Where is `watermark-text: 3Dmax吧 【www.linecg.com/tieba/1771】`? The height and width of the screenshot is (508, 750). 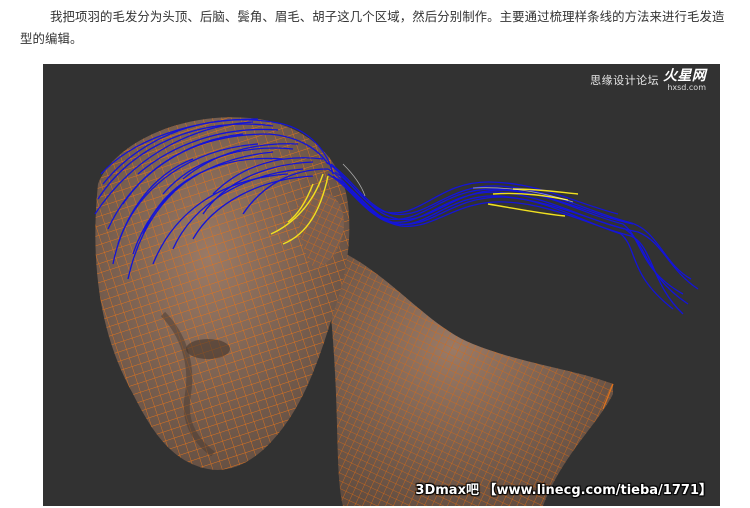 watermark-text: 3Dmax吧 【www.linecg.com/tieba/1771】 is located at coordinates (563, 490).